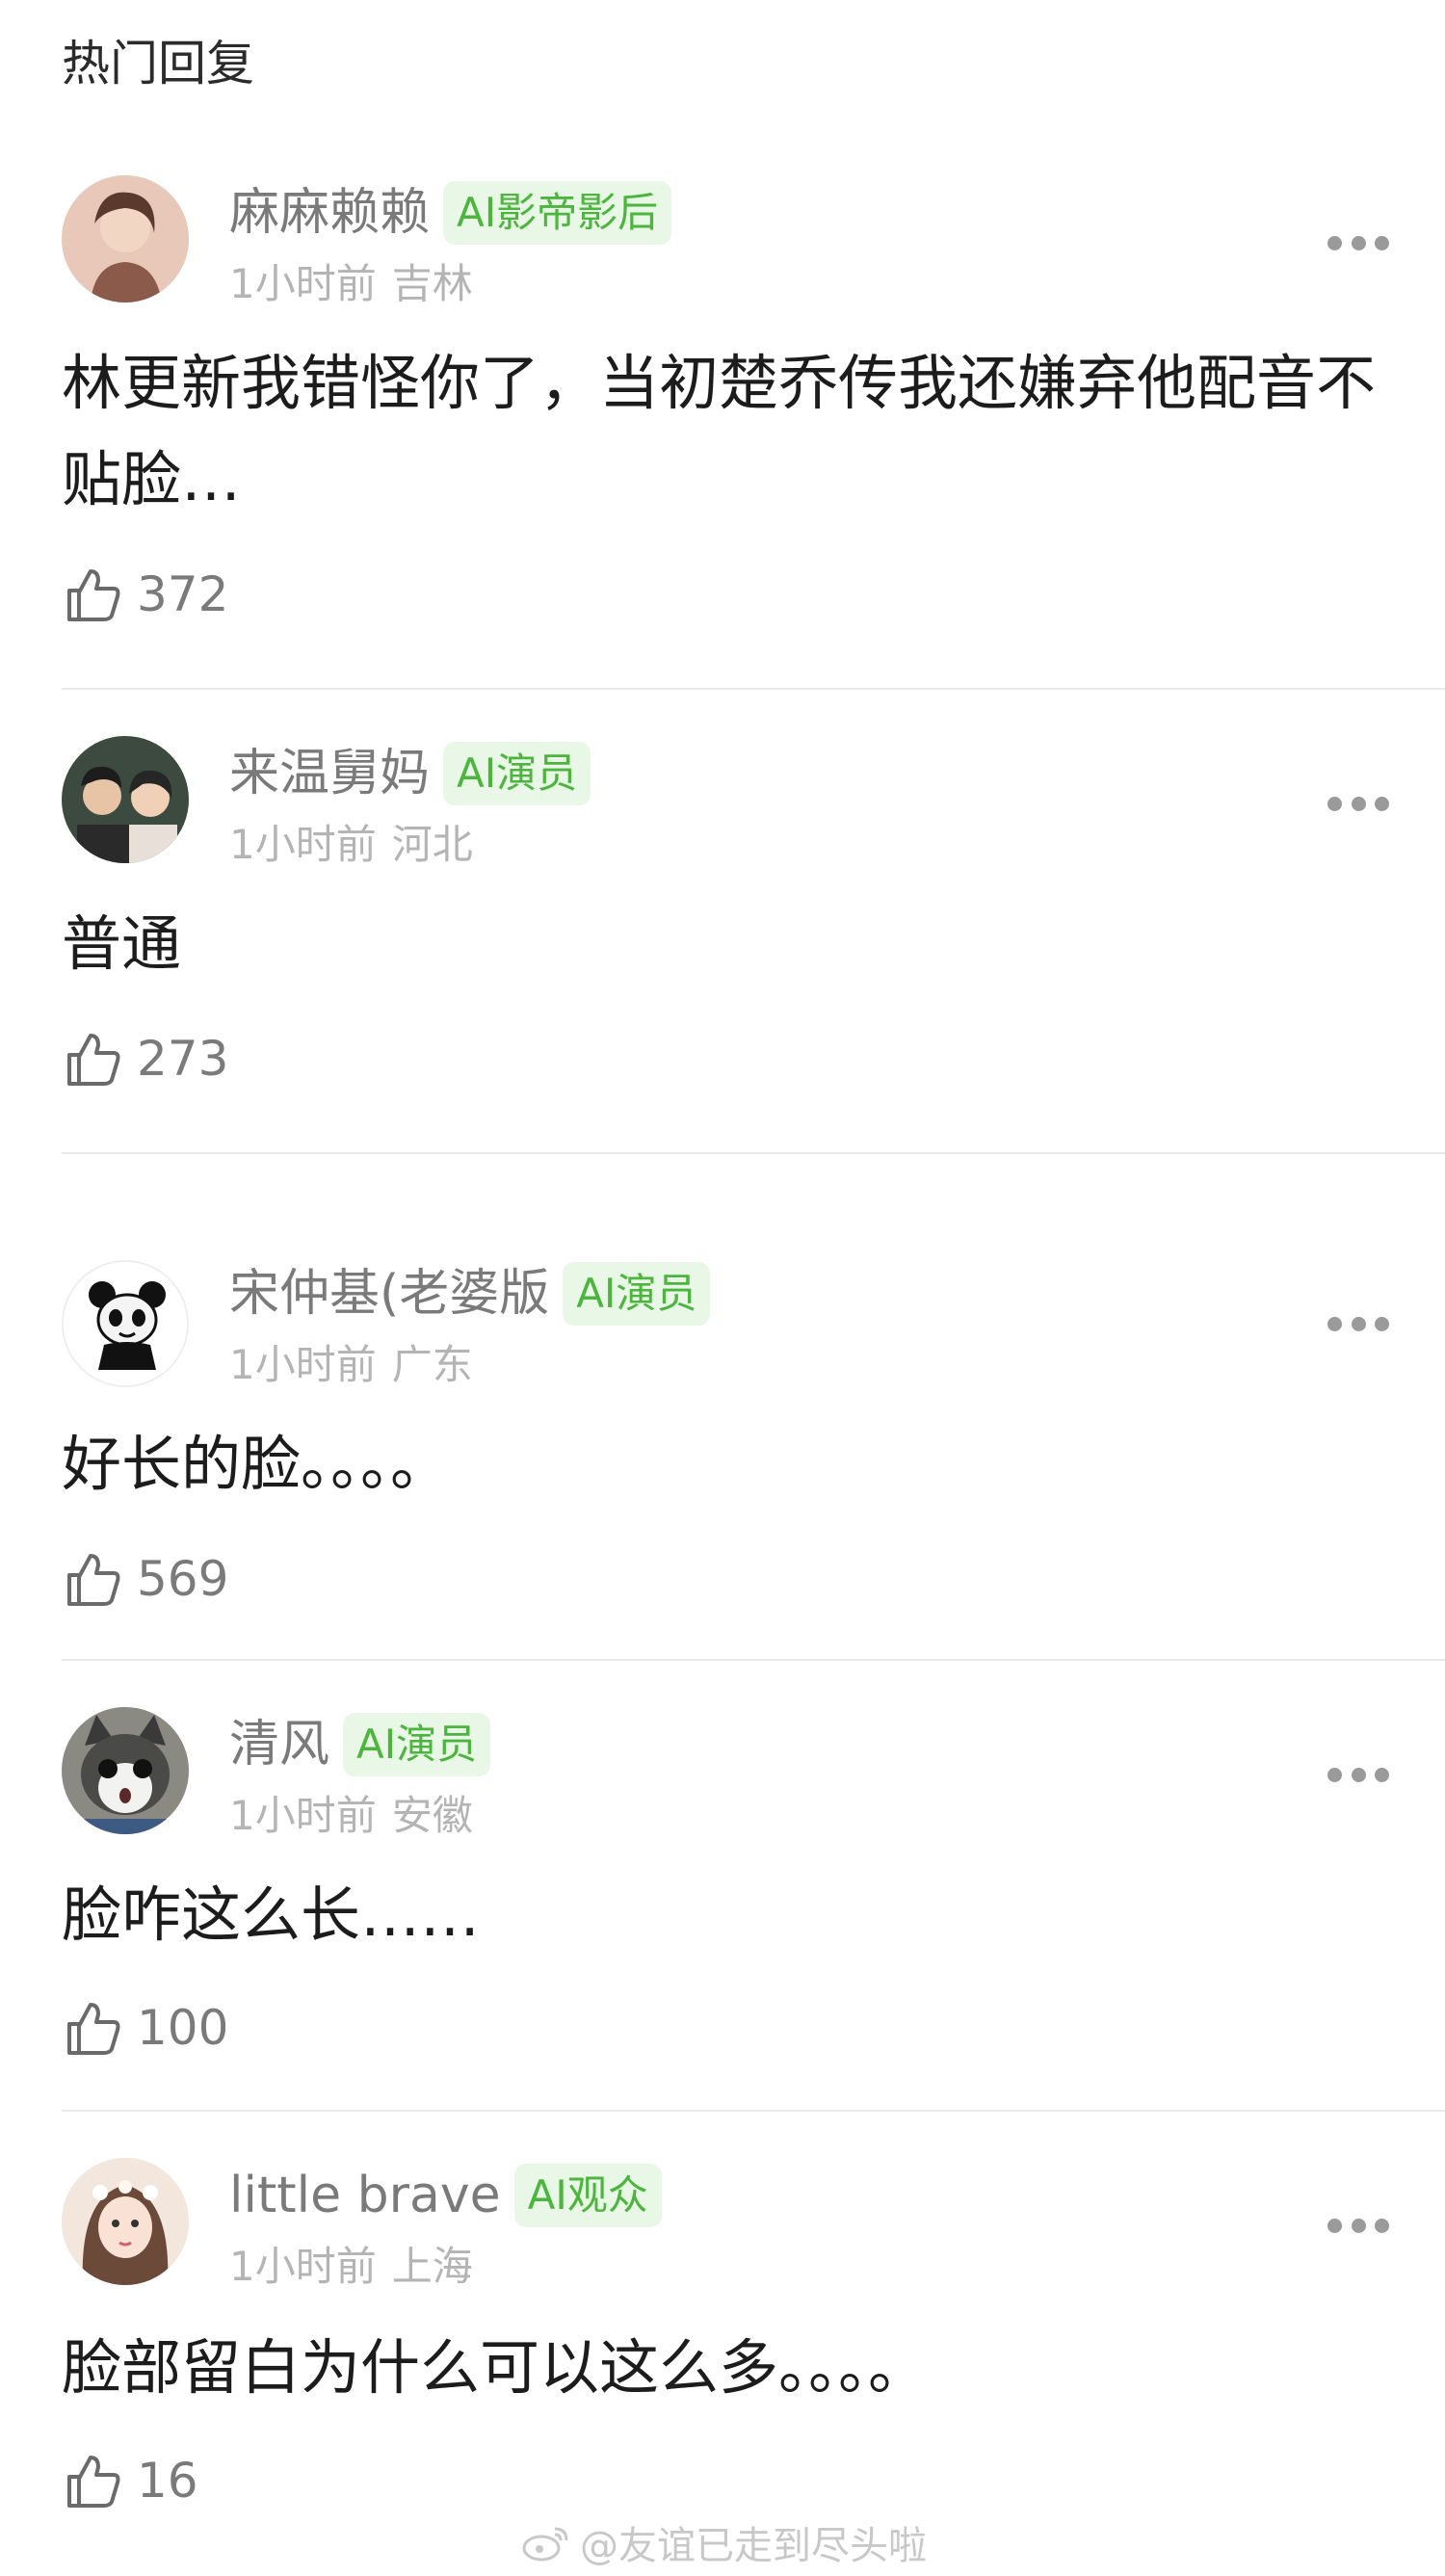 This screenshot has height=2576, width=1445. Describe the element at coordinates (279, 1744) in the screenshot. I see `username: 清风` at that location.